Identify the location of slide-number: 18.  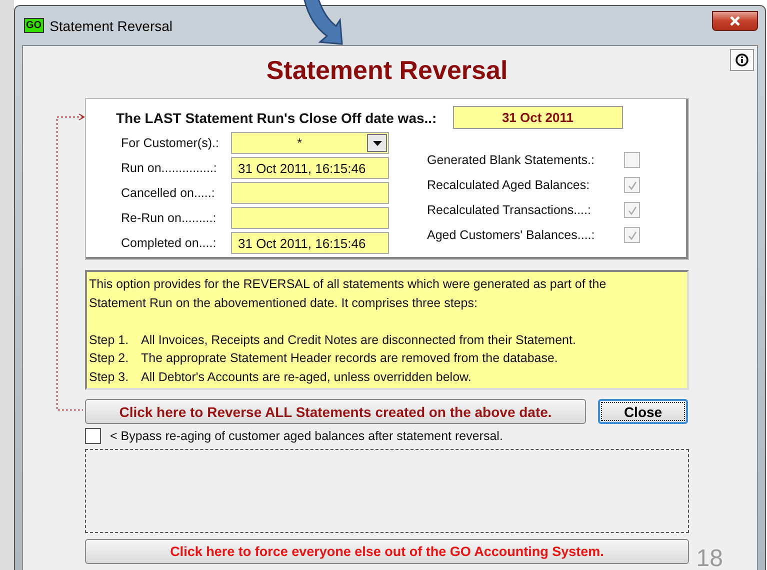
(709, 558).